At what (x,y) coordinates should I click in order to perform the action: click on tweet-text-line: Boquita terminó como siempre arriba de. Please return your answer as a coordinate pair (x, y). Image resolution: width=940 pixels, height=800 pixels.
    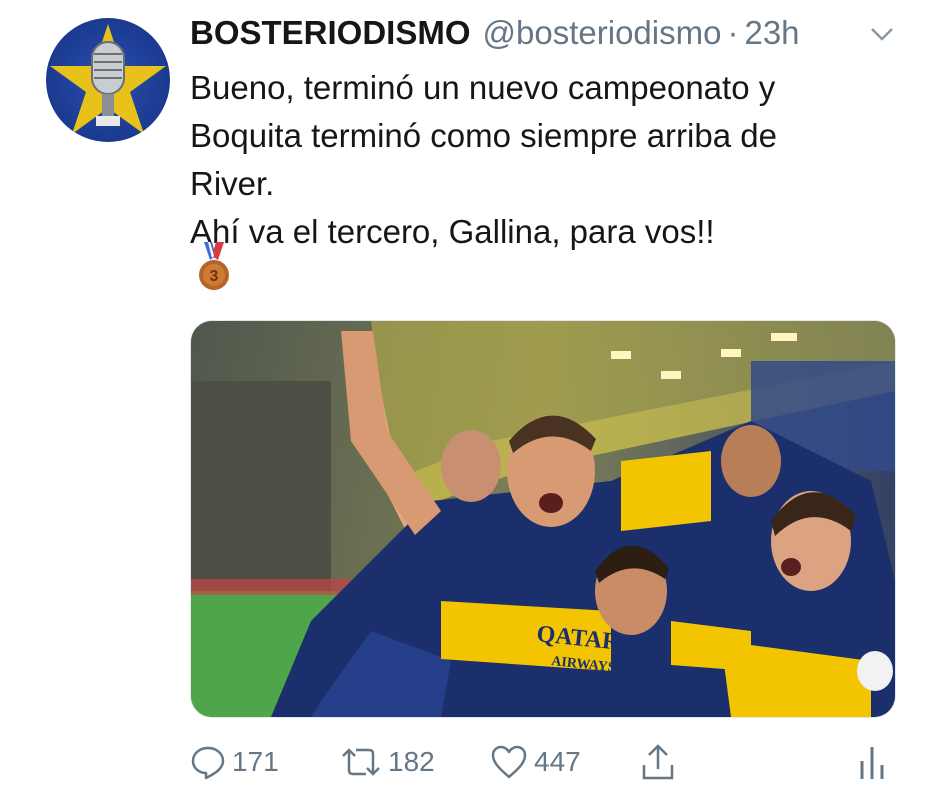
    Looking at the image, I should click on (483, 135).